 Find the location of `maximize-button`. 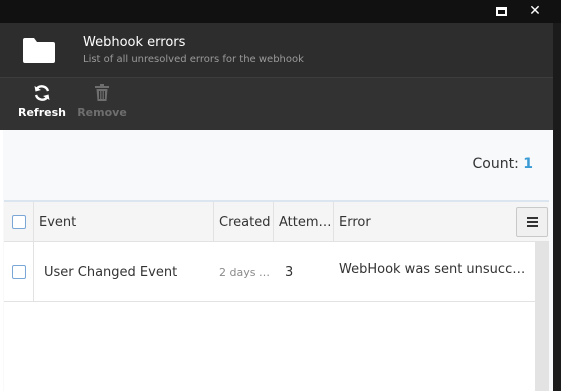

maximize-button is located at coordinates (501, 11).